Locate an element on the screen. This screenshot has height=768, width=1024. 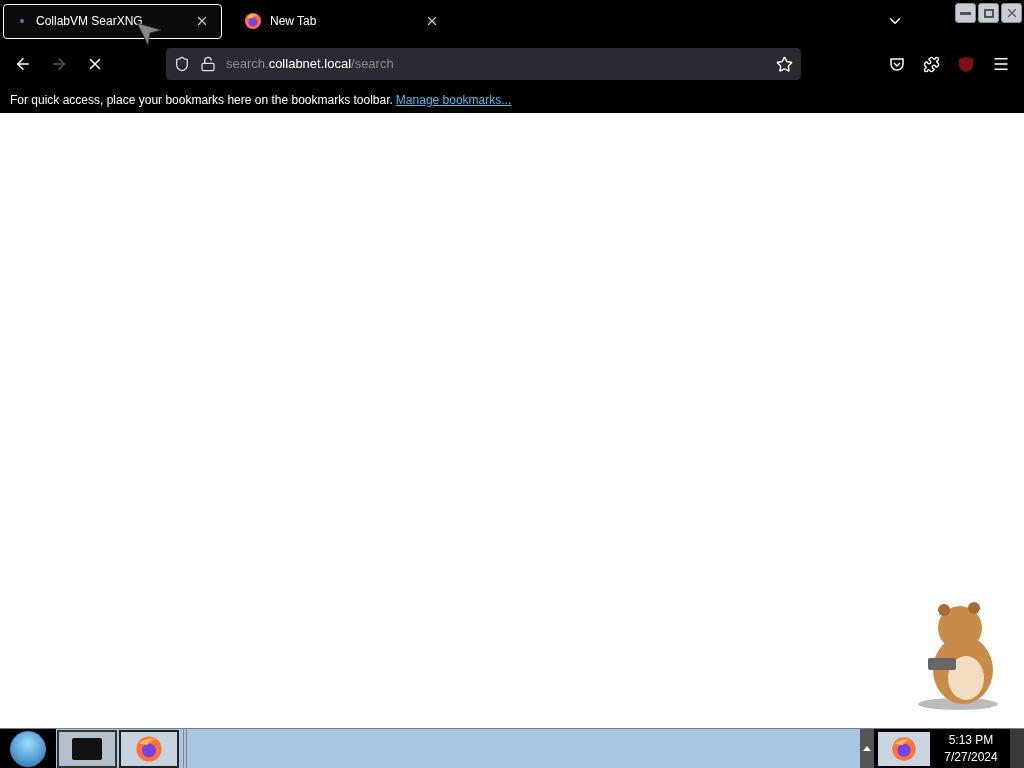
favicon-icon is located at coordinates (22, 21).